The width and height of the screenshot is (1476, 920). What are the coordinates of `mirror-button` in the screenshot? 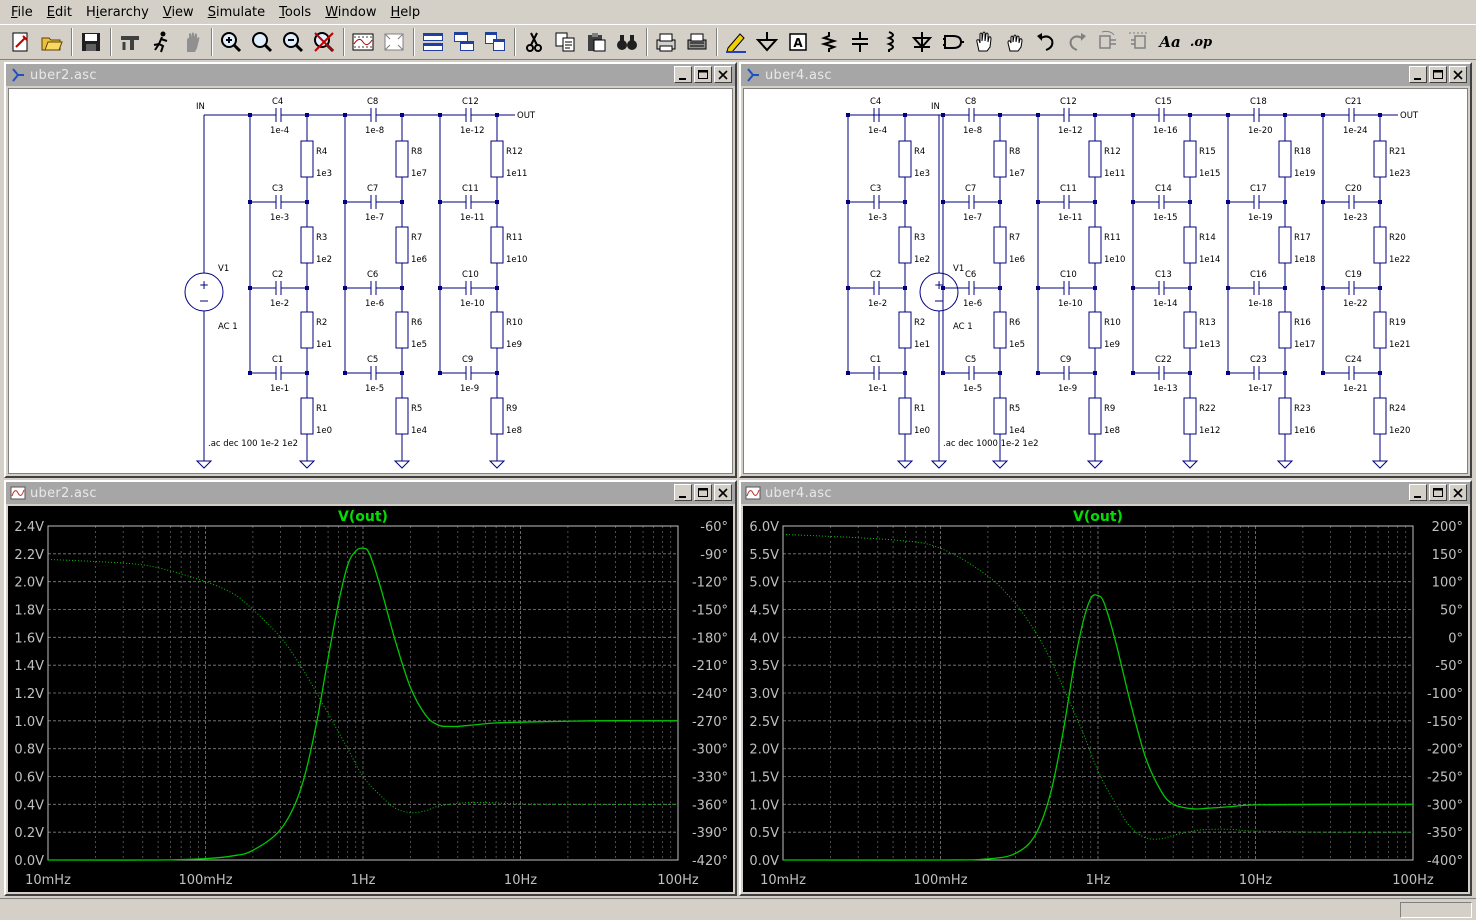 It's located at (1139, 42).